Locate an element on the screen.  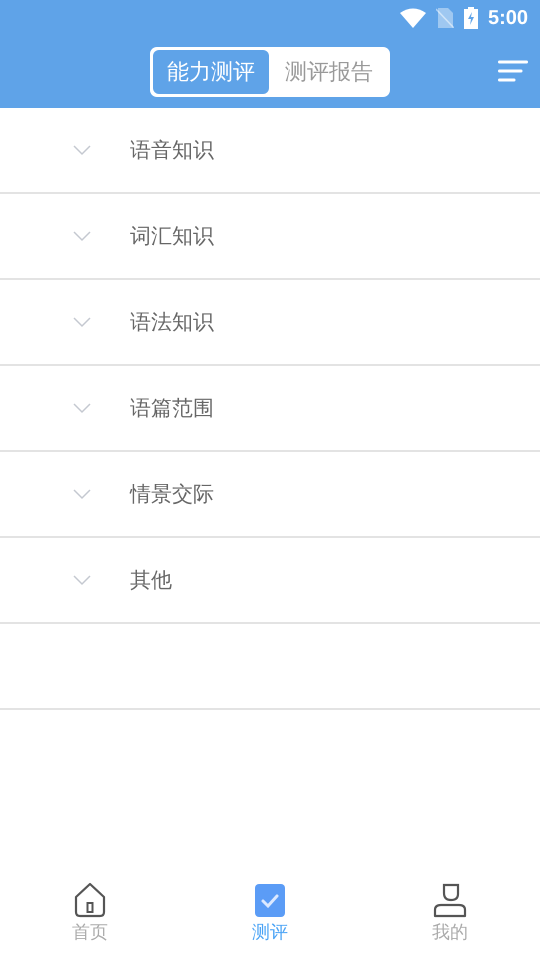
category-item: 语法知识 is located at coordinates (172, 322).